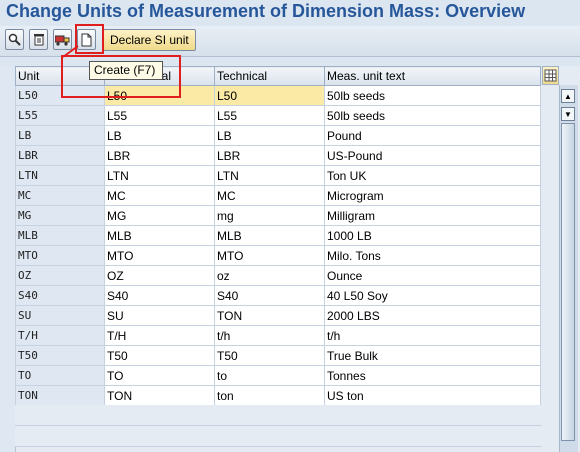  I want to click on table-row: MLB MLB MLB 1000 LB, so click(278, 235).